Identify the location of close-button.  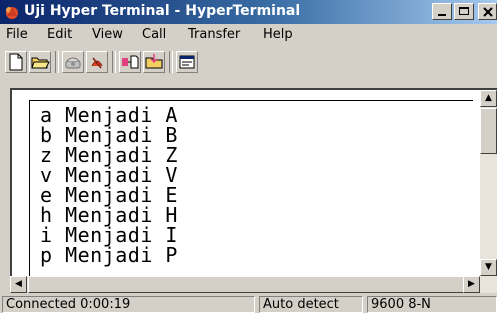
(487, 11).